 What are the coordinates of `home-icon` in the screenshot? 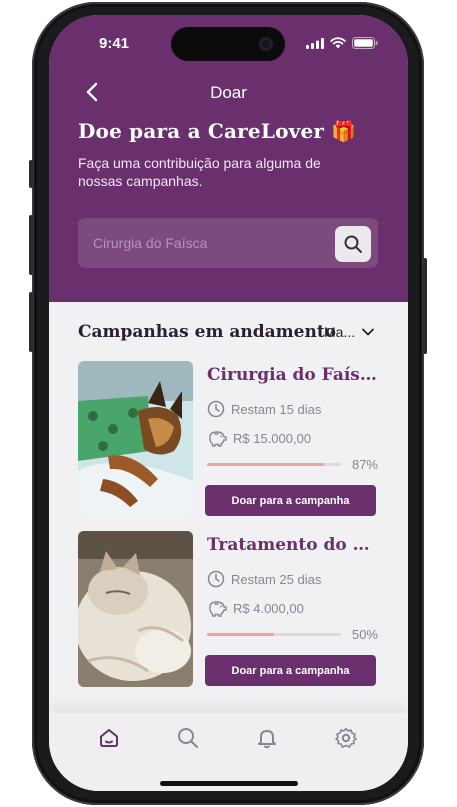 It's located at (109, 738).